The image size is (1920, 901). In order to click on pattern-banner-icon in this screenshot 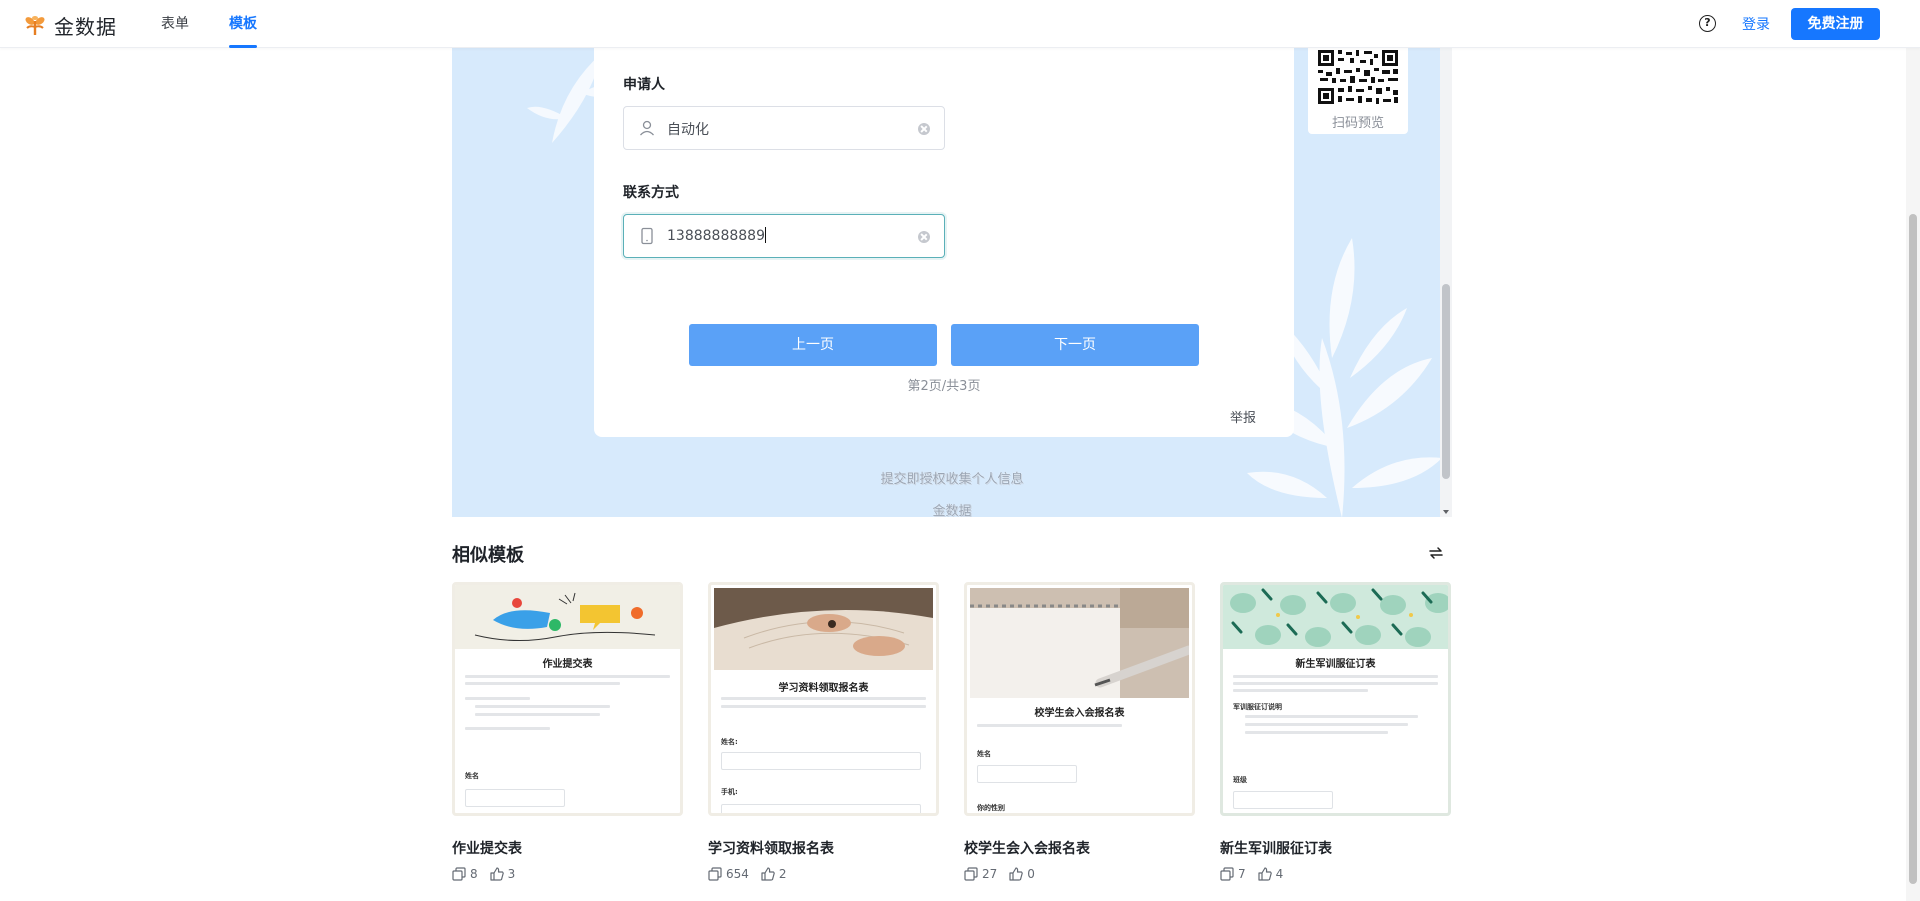, I will do `click(1335, 617)`.